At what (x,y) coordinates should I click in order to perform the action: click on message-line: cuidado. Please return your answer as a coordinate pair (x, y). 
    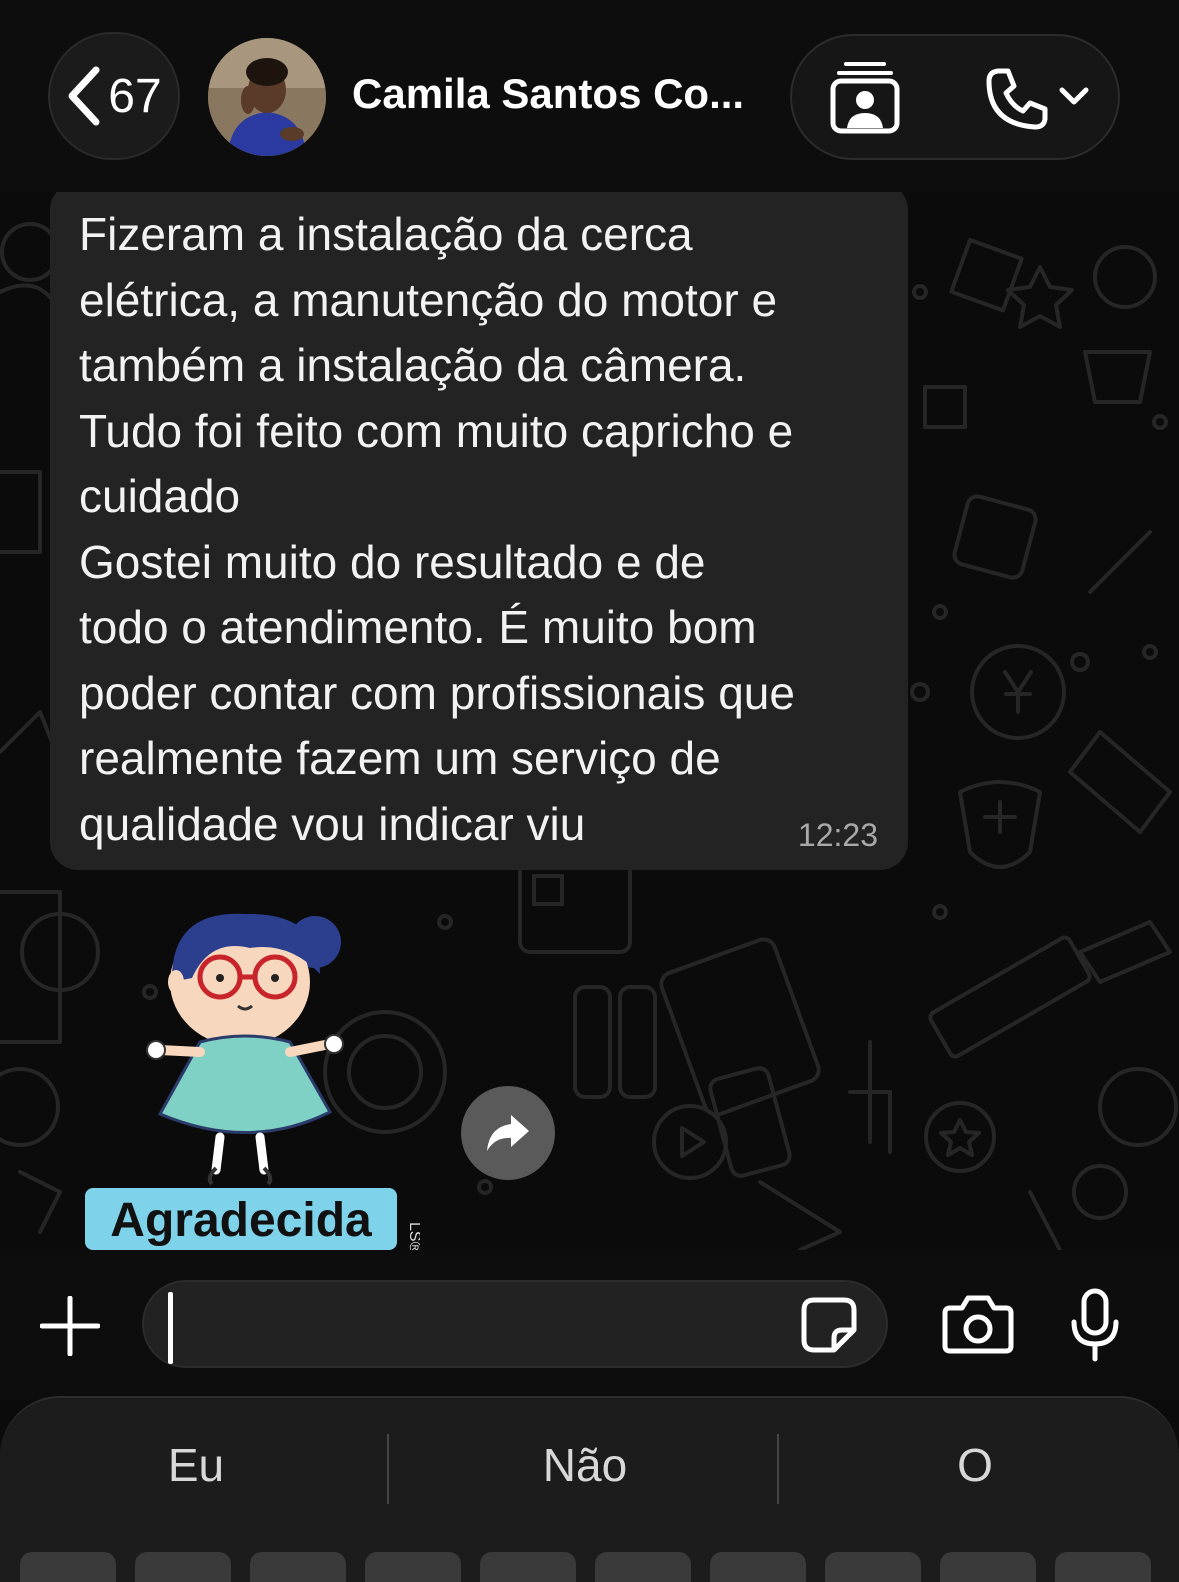
    Looking at the image, I should click on (160, 496).